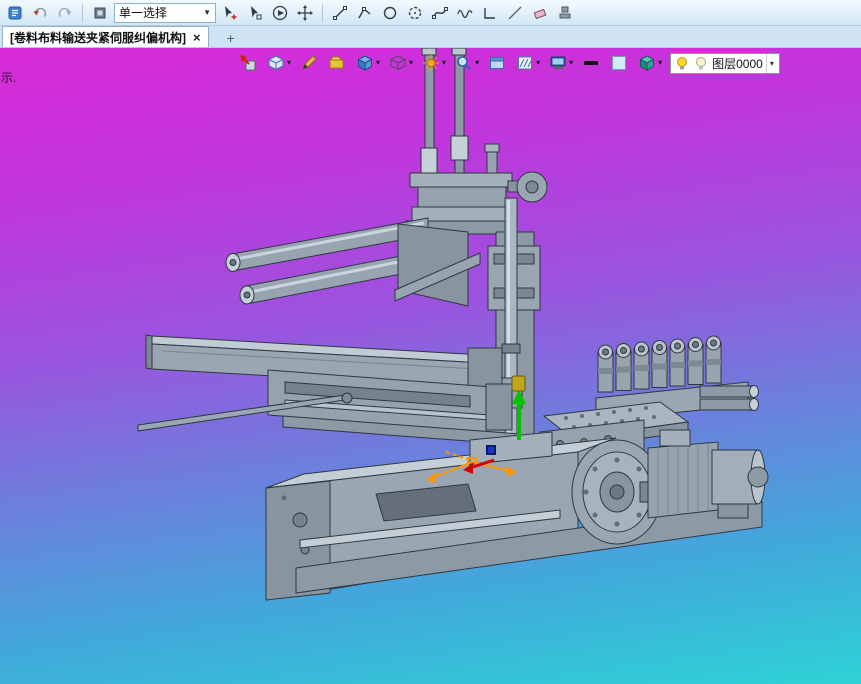 This screenshot has width=861, height=684. I want to click on layer-dropdown-button: ▾, so click(771, 63).